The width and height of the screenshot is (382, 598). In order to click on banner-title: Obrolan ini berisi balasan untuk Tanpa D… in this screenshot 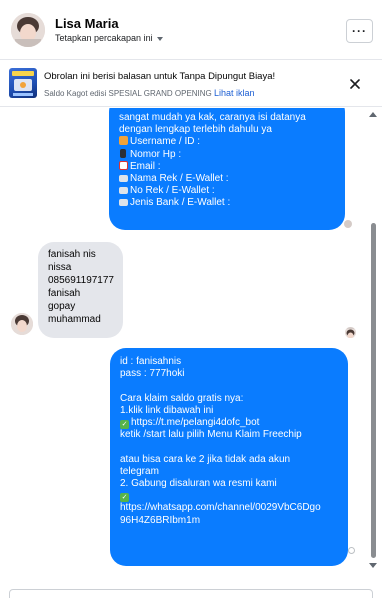, I will do `click(160, 76)`.